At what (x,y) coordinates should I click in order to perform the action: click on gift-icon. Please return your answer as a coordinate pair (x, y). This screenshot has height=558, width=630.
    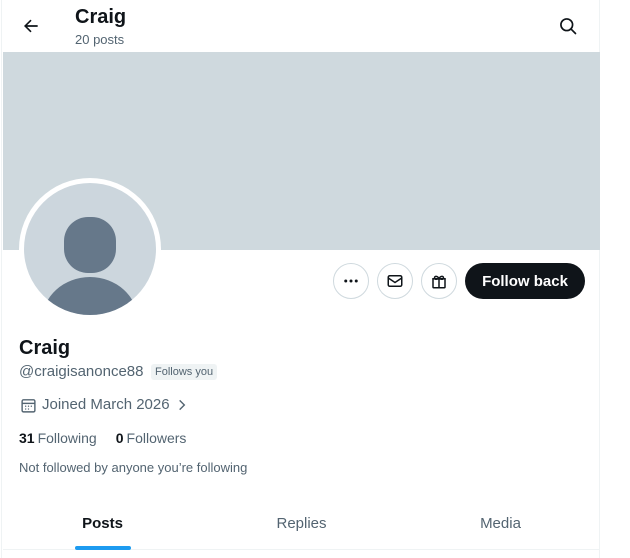
    Looking at the image, I should click on (439, 282).